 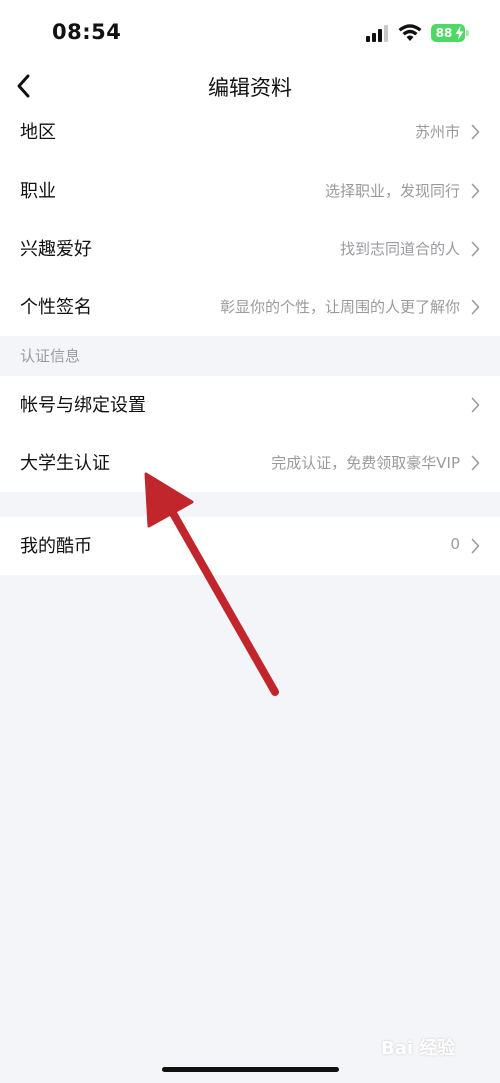 I want to click on home-indicator, so click(x=250, y=1069).